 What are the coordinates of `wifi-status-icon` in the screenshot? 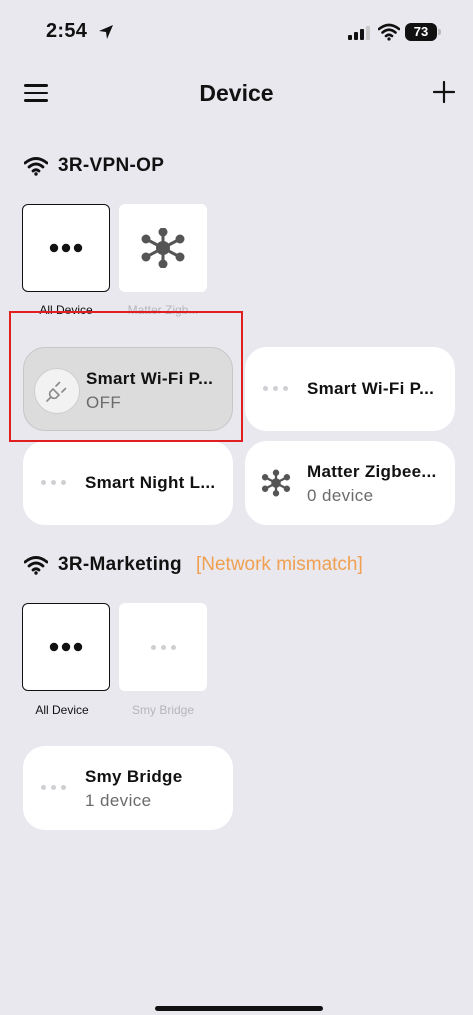 It's located at (389, 32).